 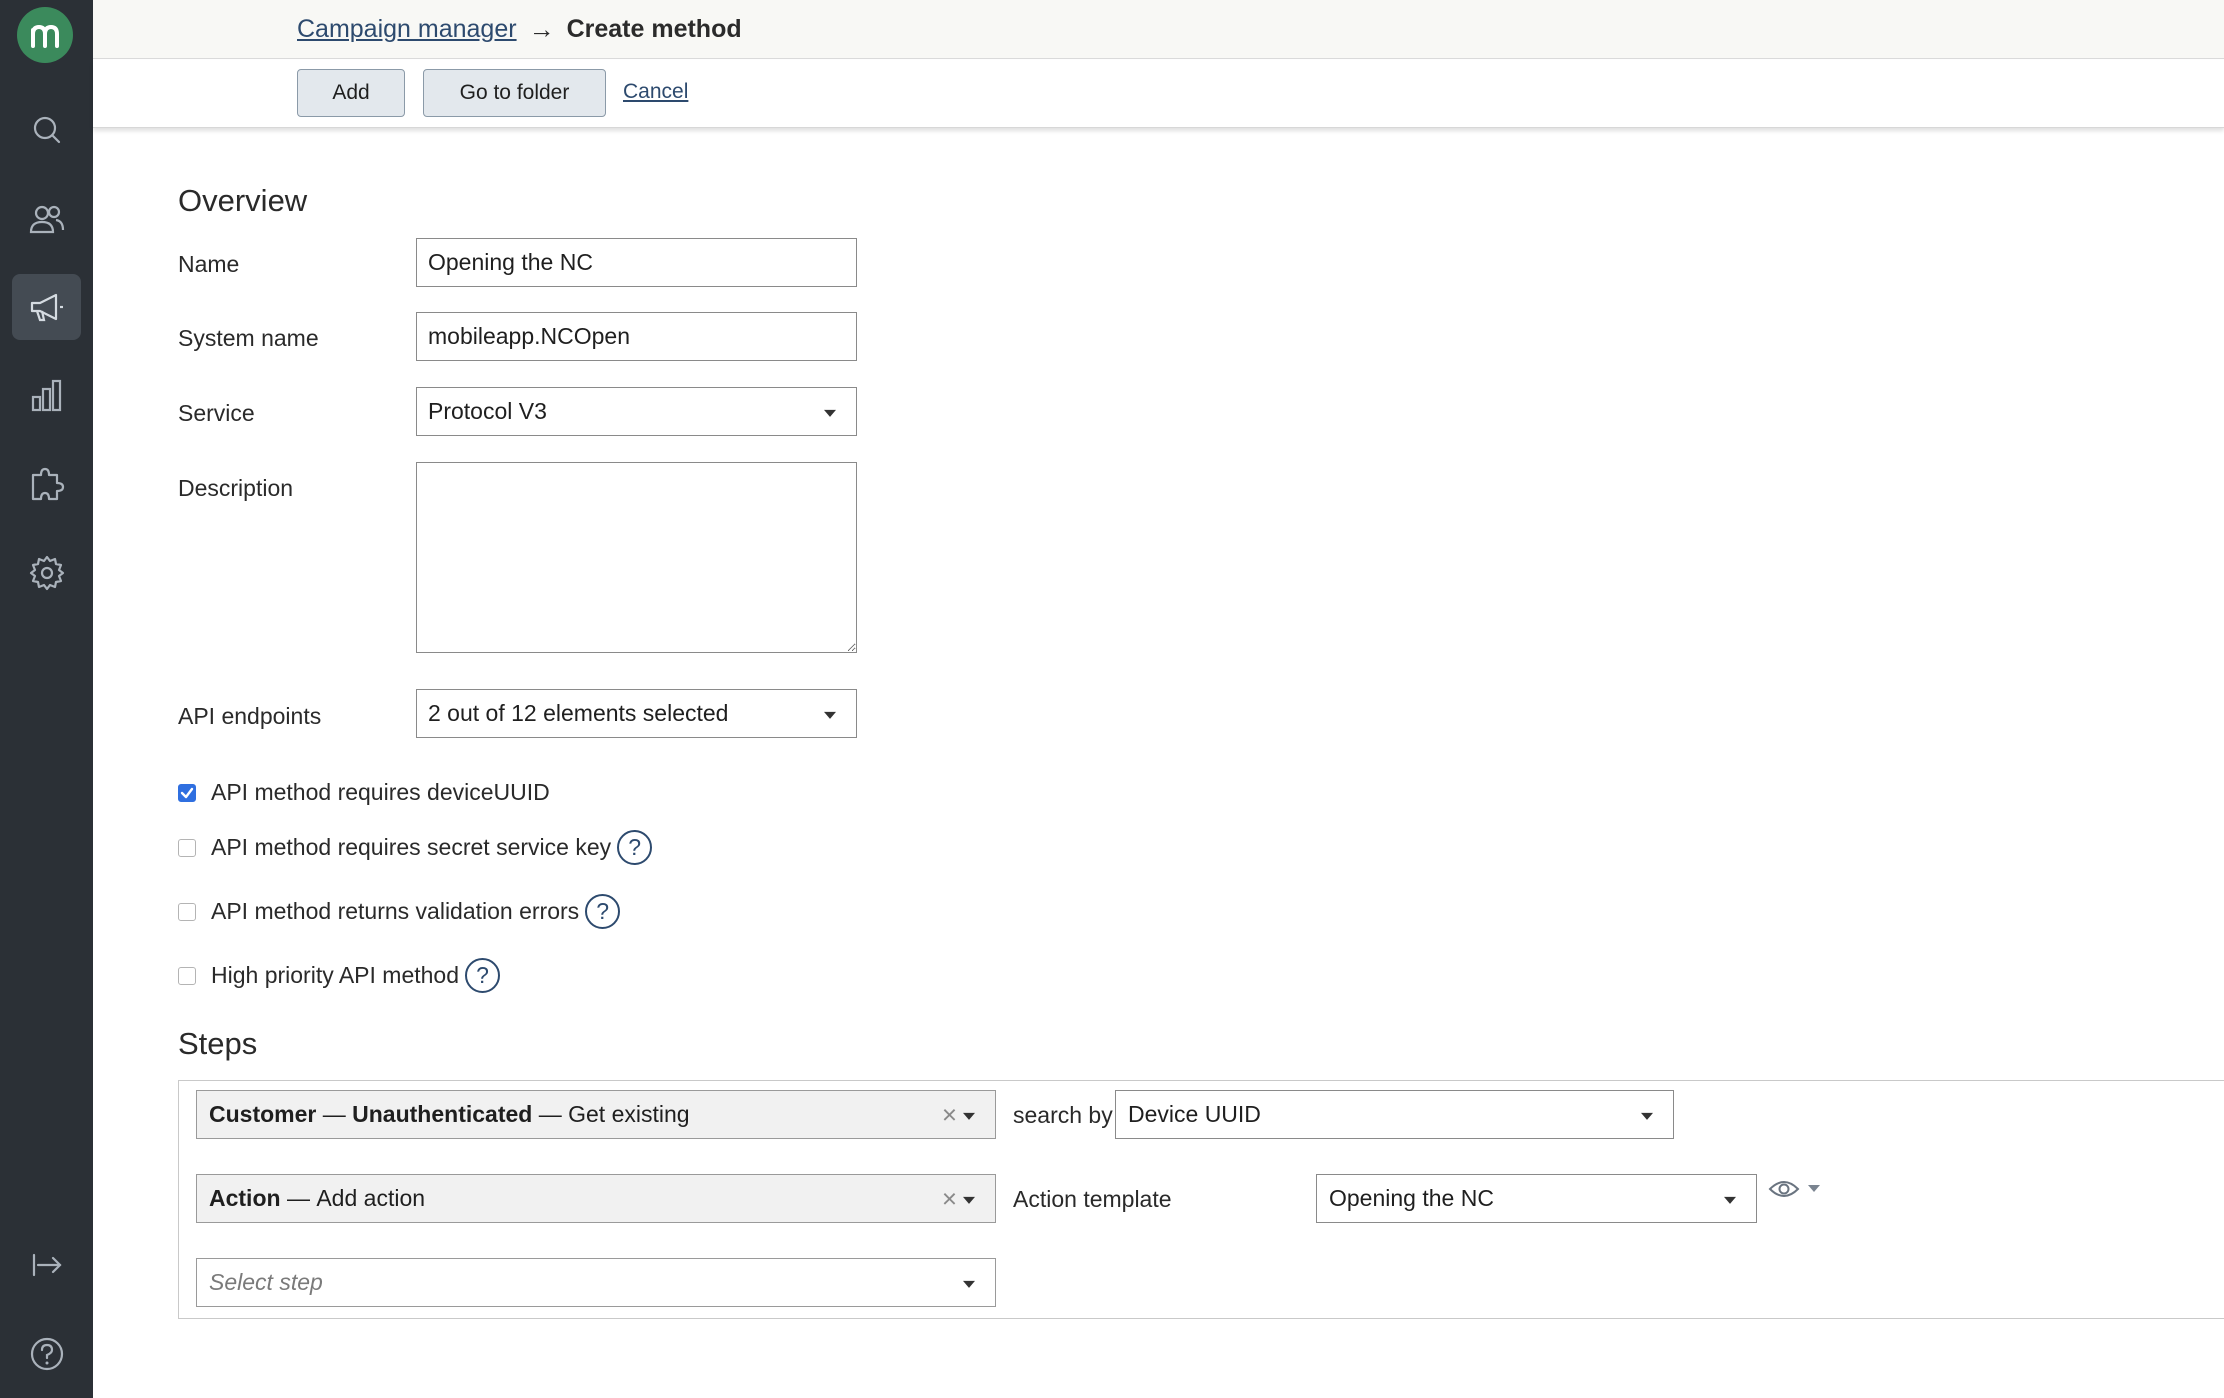 I want to click on bar-chart-icon, so click(x=46, y=395).